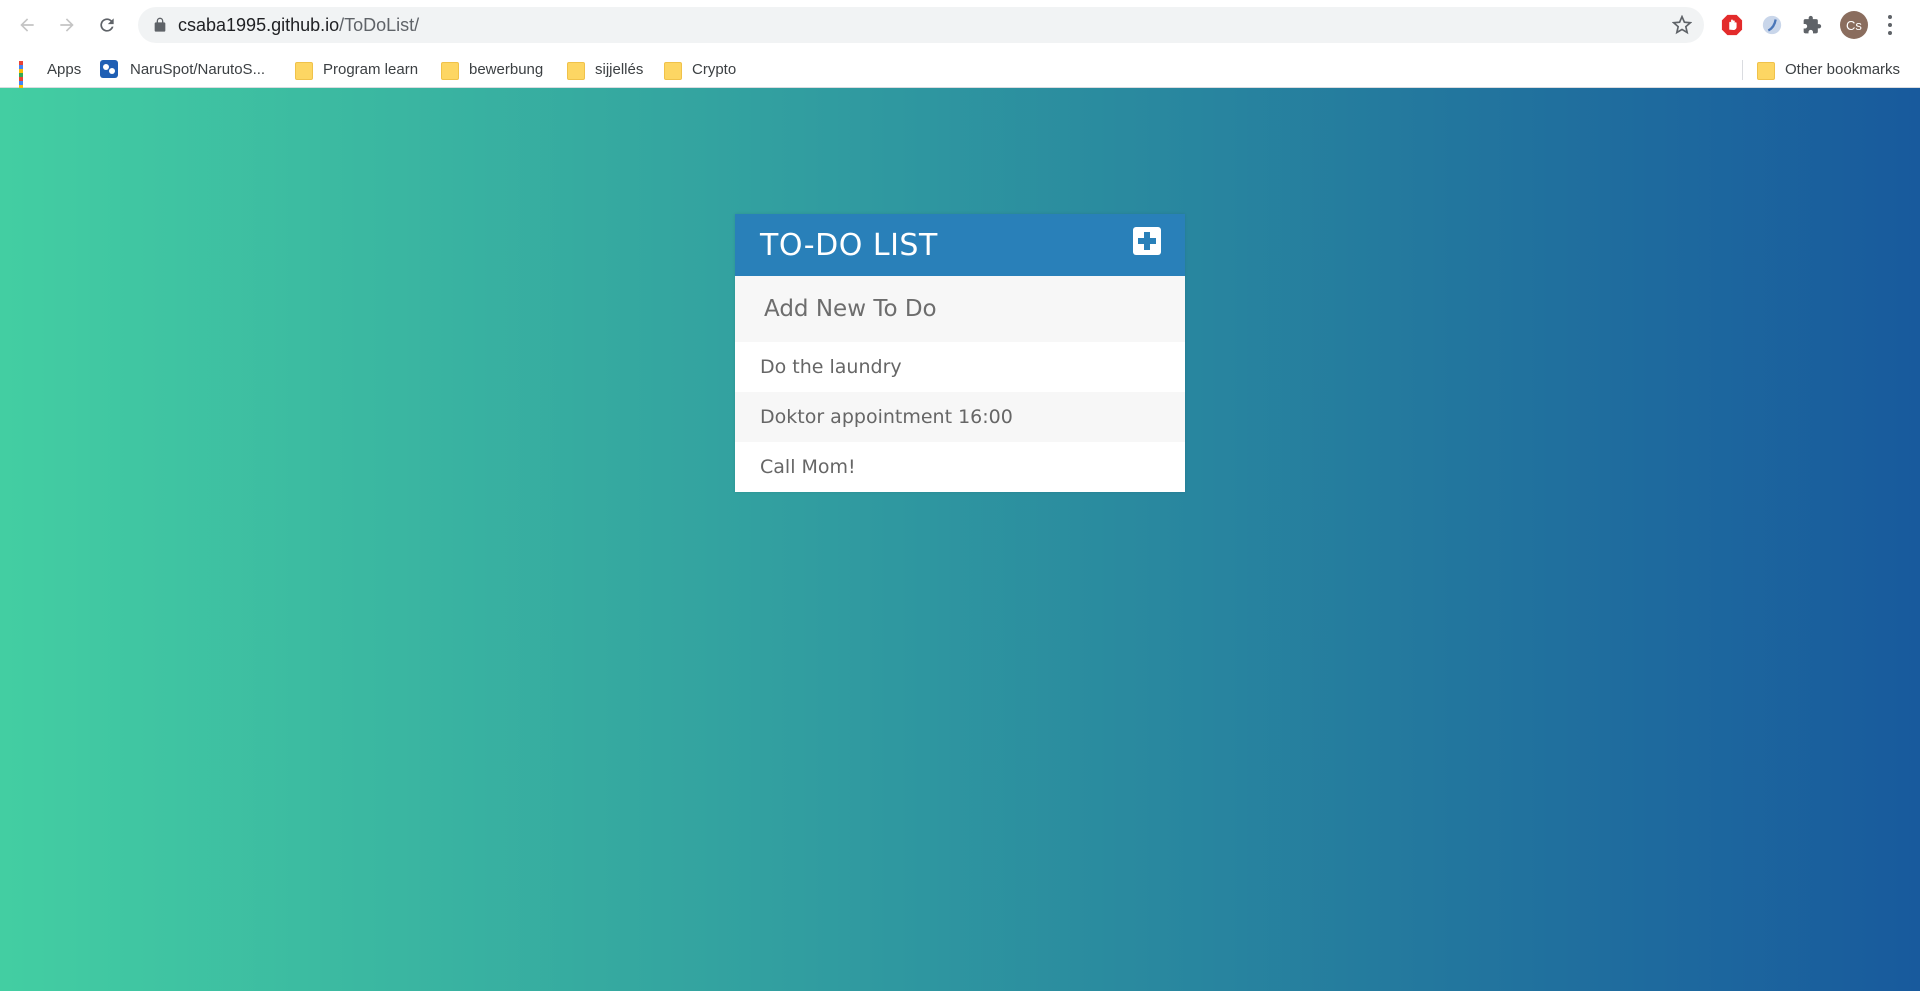 Image resolution: width=1920 pixels, height=991 pixels. I want to click on bookmark-crypto: Crypto, so click(700, 69).